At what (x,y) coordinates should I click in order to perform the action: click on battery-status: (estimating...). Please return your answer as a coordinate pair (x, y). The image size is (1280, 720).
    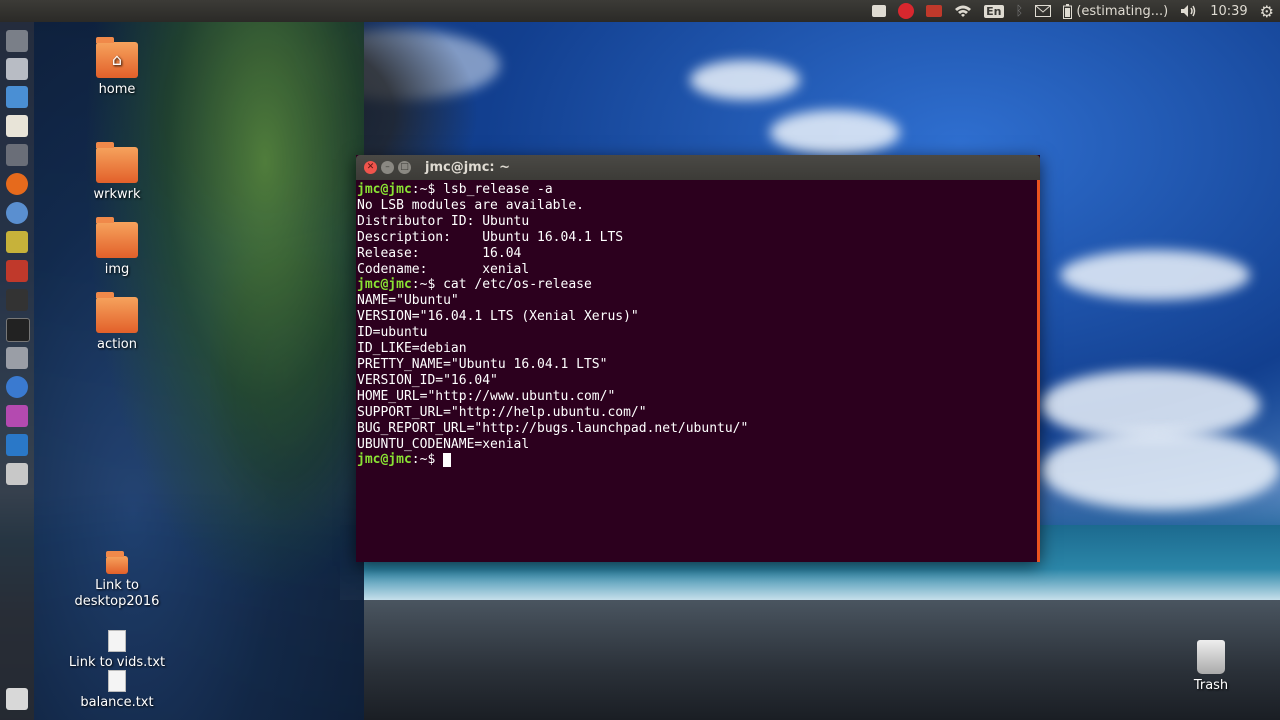
    Looking at the image, I should click on (1122, 11).